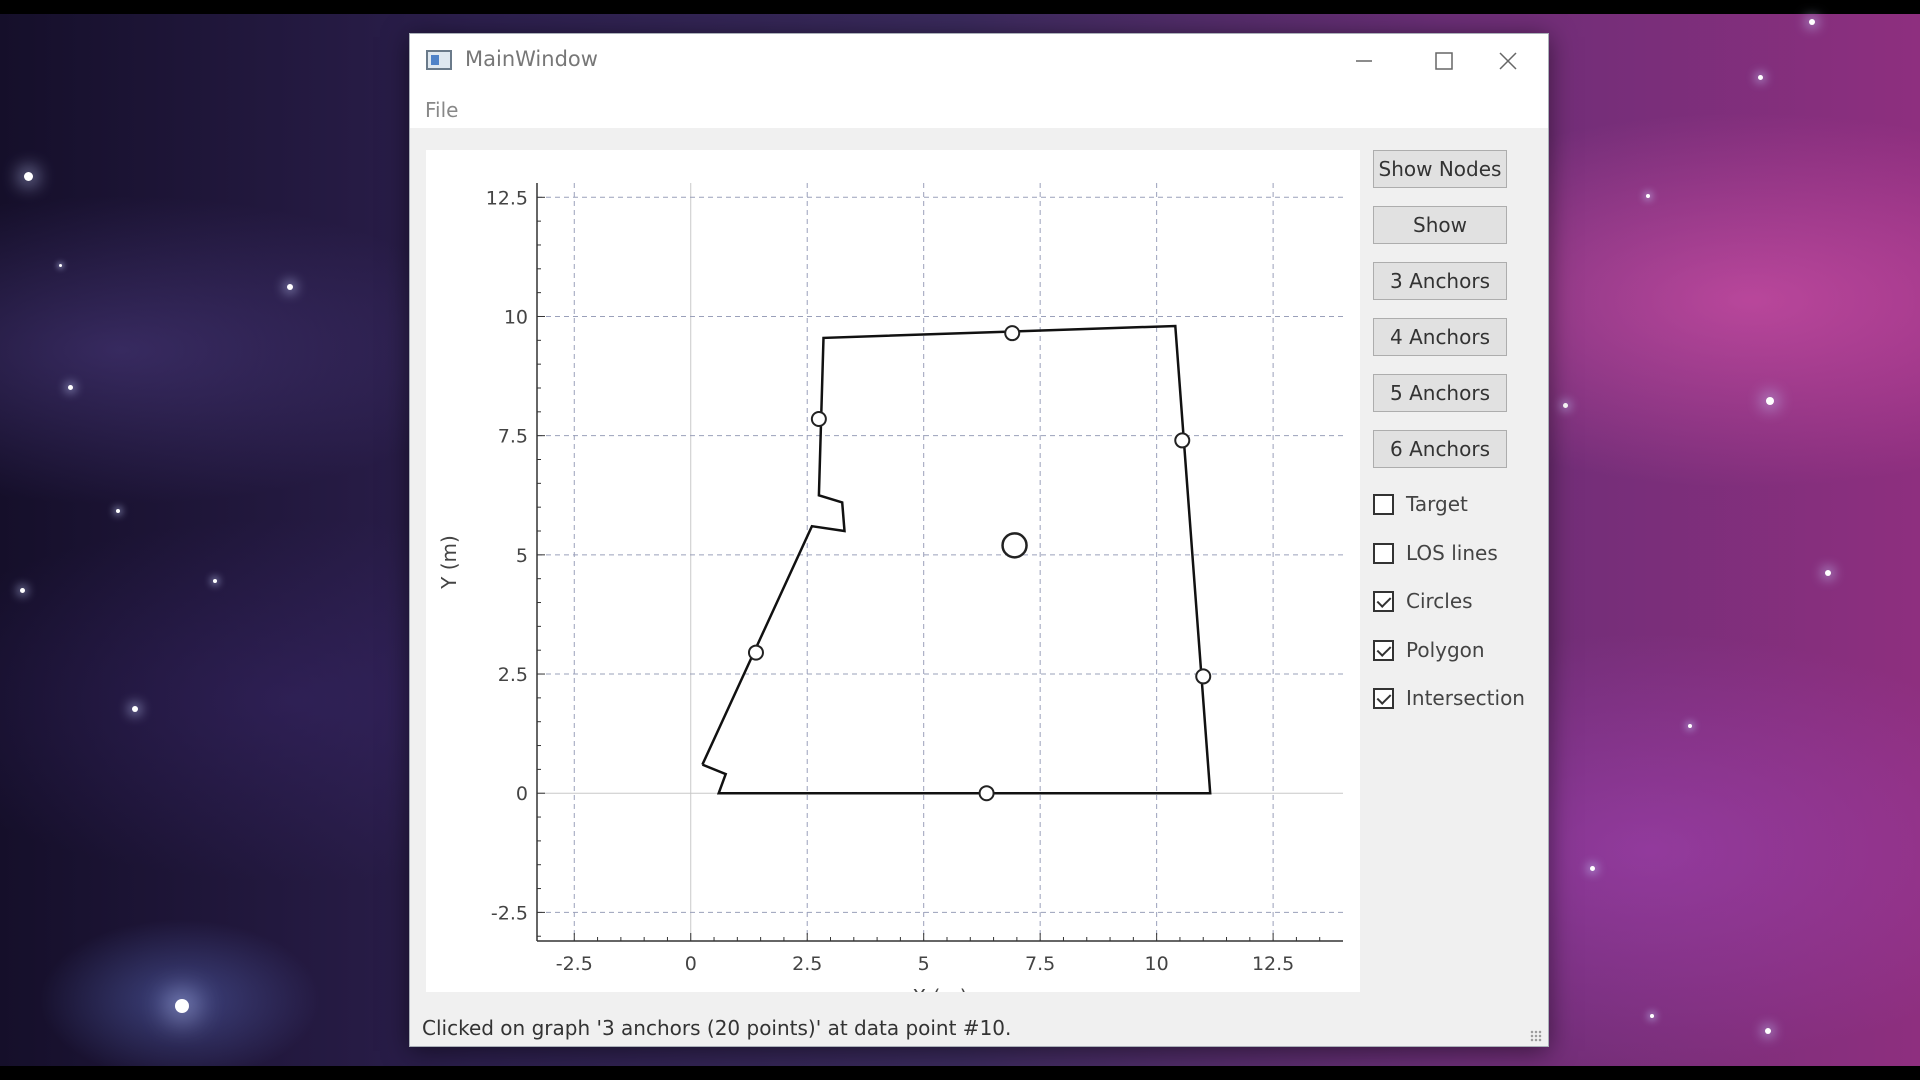  What do you see at coordinates (1157, 964) in the screenshot?
I see `x-tick-label: 10` at bounding box center [1157, 964].